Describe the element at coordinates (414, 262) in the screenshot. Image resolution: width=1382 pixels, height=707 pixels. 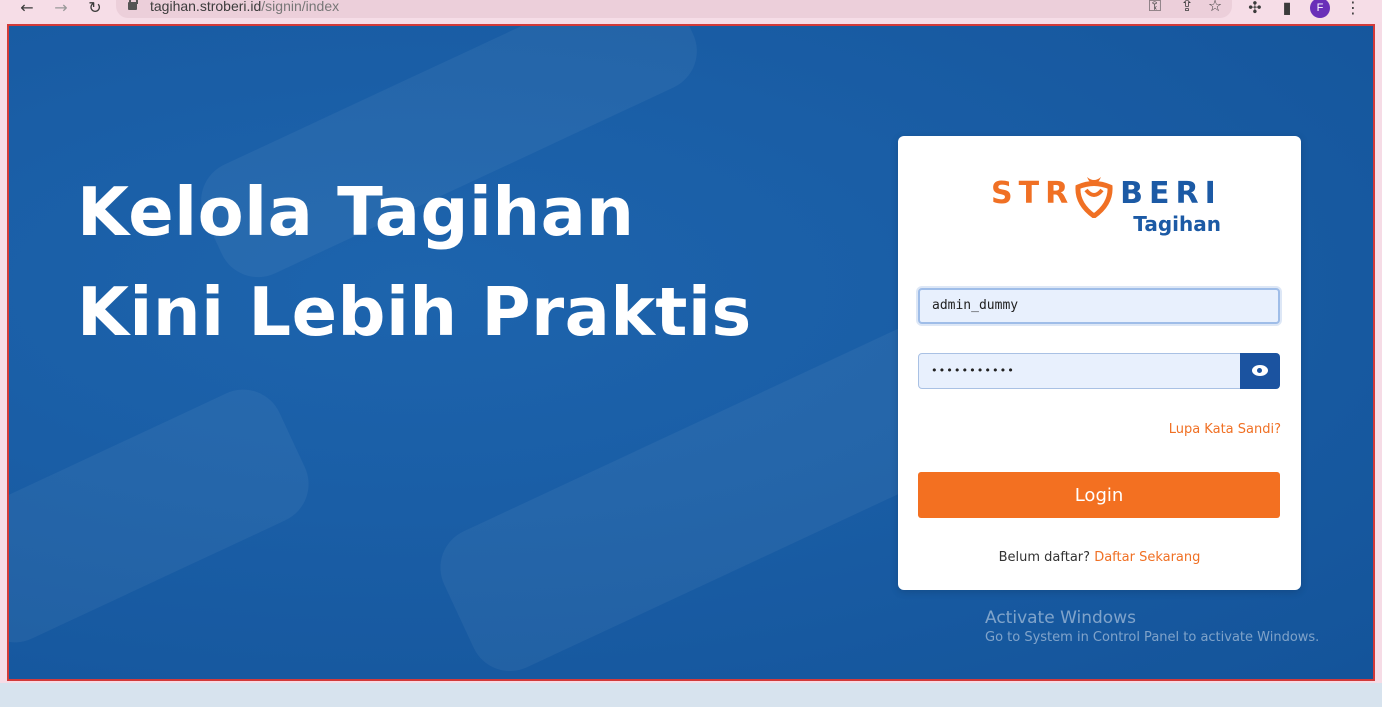
I see `hero-heading: Kelola Tagihan Kini Lebih Praktis` at that location.